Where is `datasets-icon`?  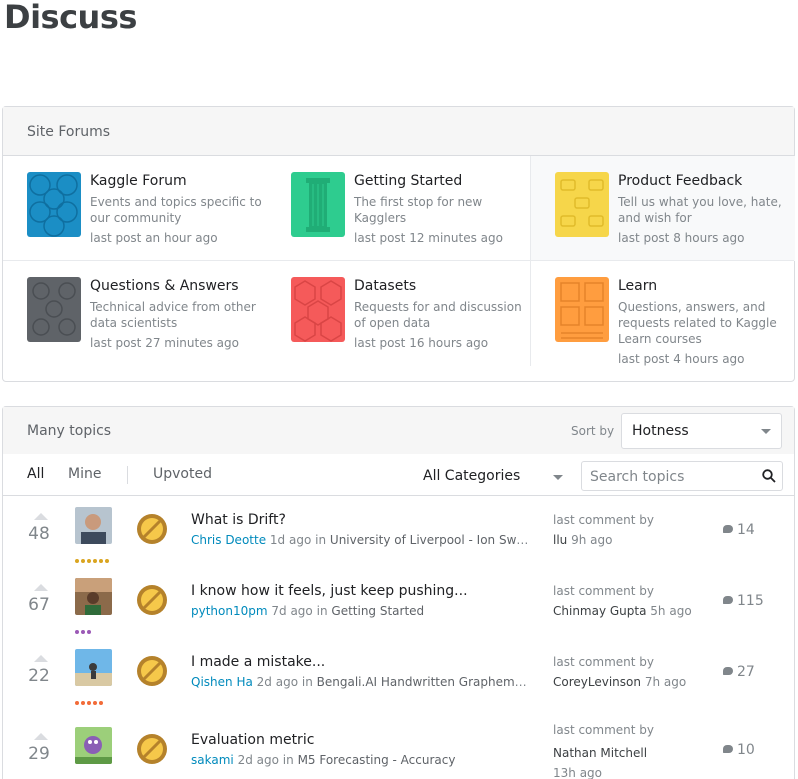
datasets-icon is located at coordinates (318, 309).